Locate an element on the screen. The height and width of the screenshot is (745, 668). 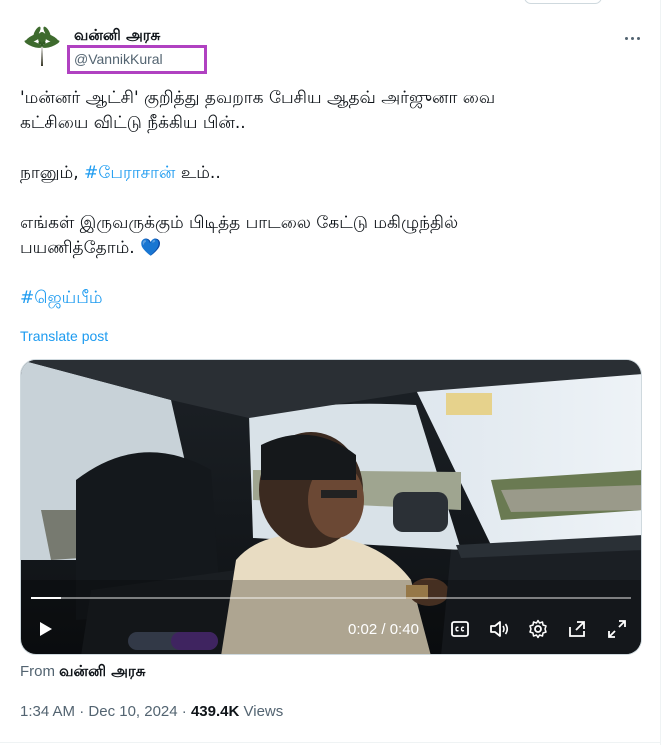
views-label: Views is located at coordinates (261, 711).